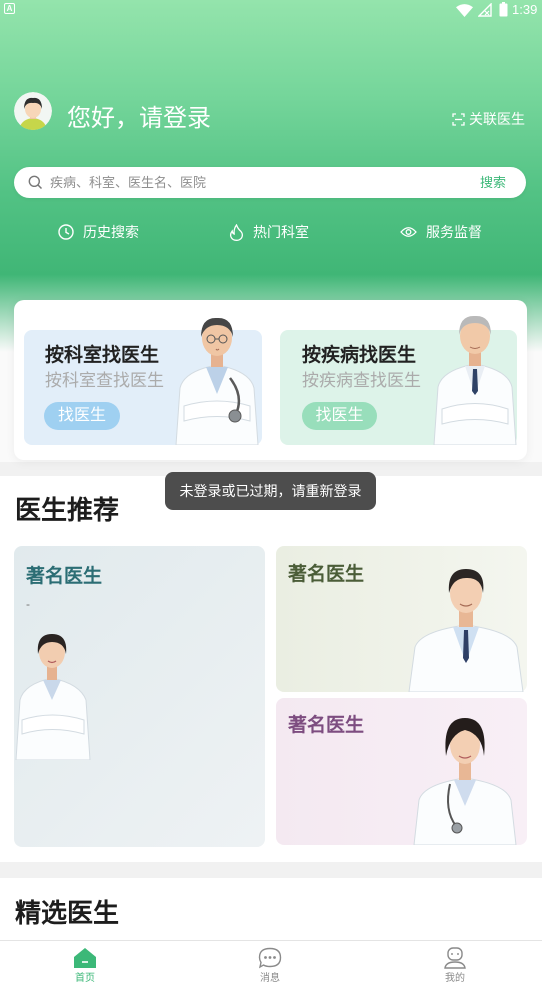 This screenshot has width=542, height=986. I want to click on fire-icon, so click(236, 232).